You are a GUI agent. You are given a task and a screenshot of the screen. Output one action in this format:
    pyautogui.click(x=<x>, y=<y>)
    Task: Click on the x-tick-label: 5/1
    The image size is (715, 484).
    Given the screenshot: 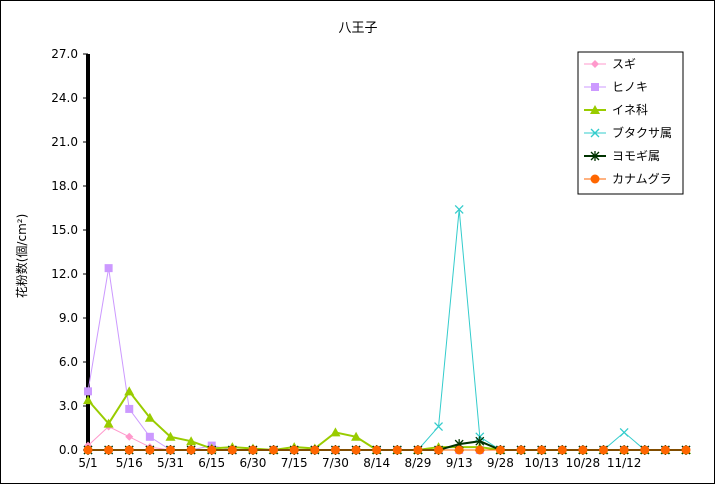 What is the action you would take?
    pyautogui.click(x=87, y=463)
    